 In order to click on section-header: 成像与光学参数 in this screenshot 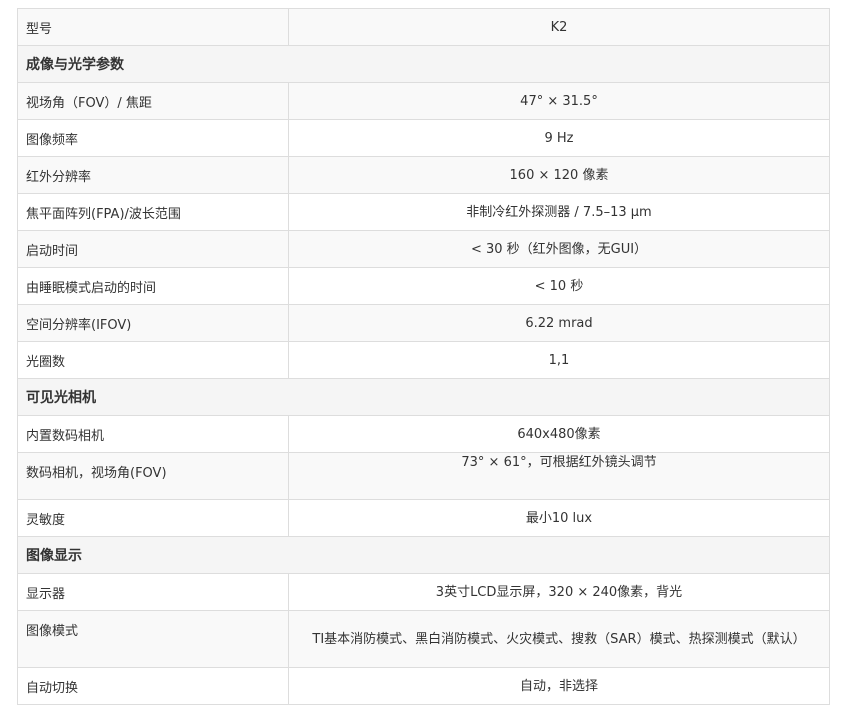, I will do `click(423, 64)`.